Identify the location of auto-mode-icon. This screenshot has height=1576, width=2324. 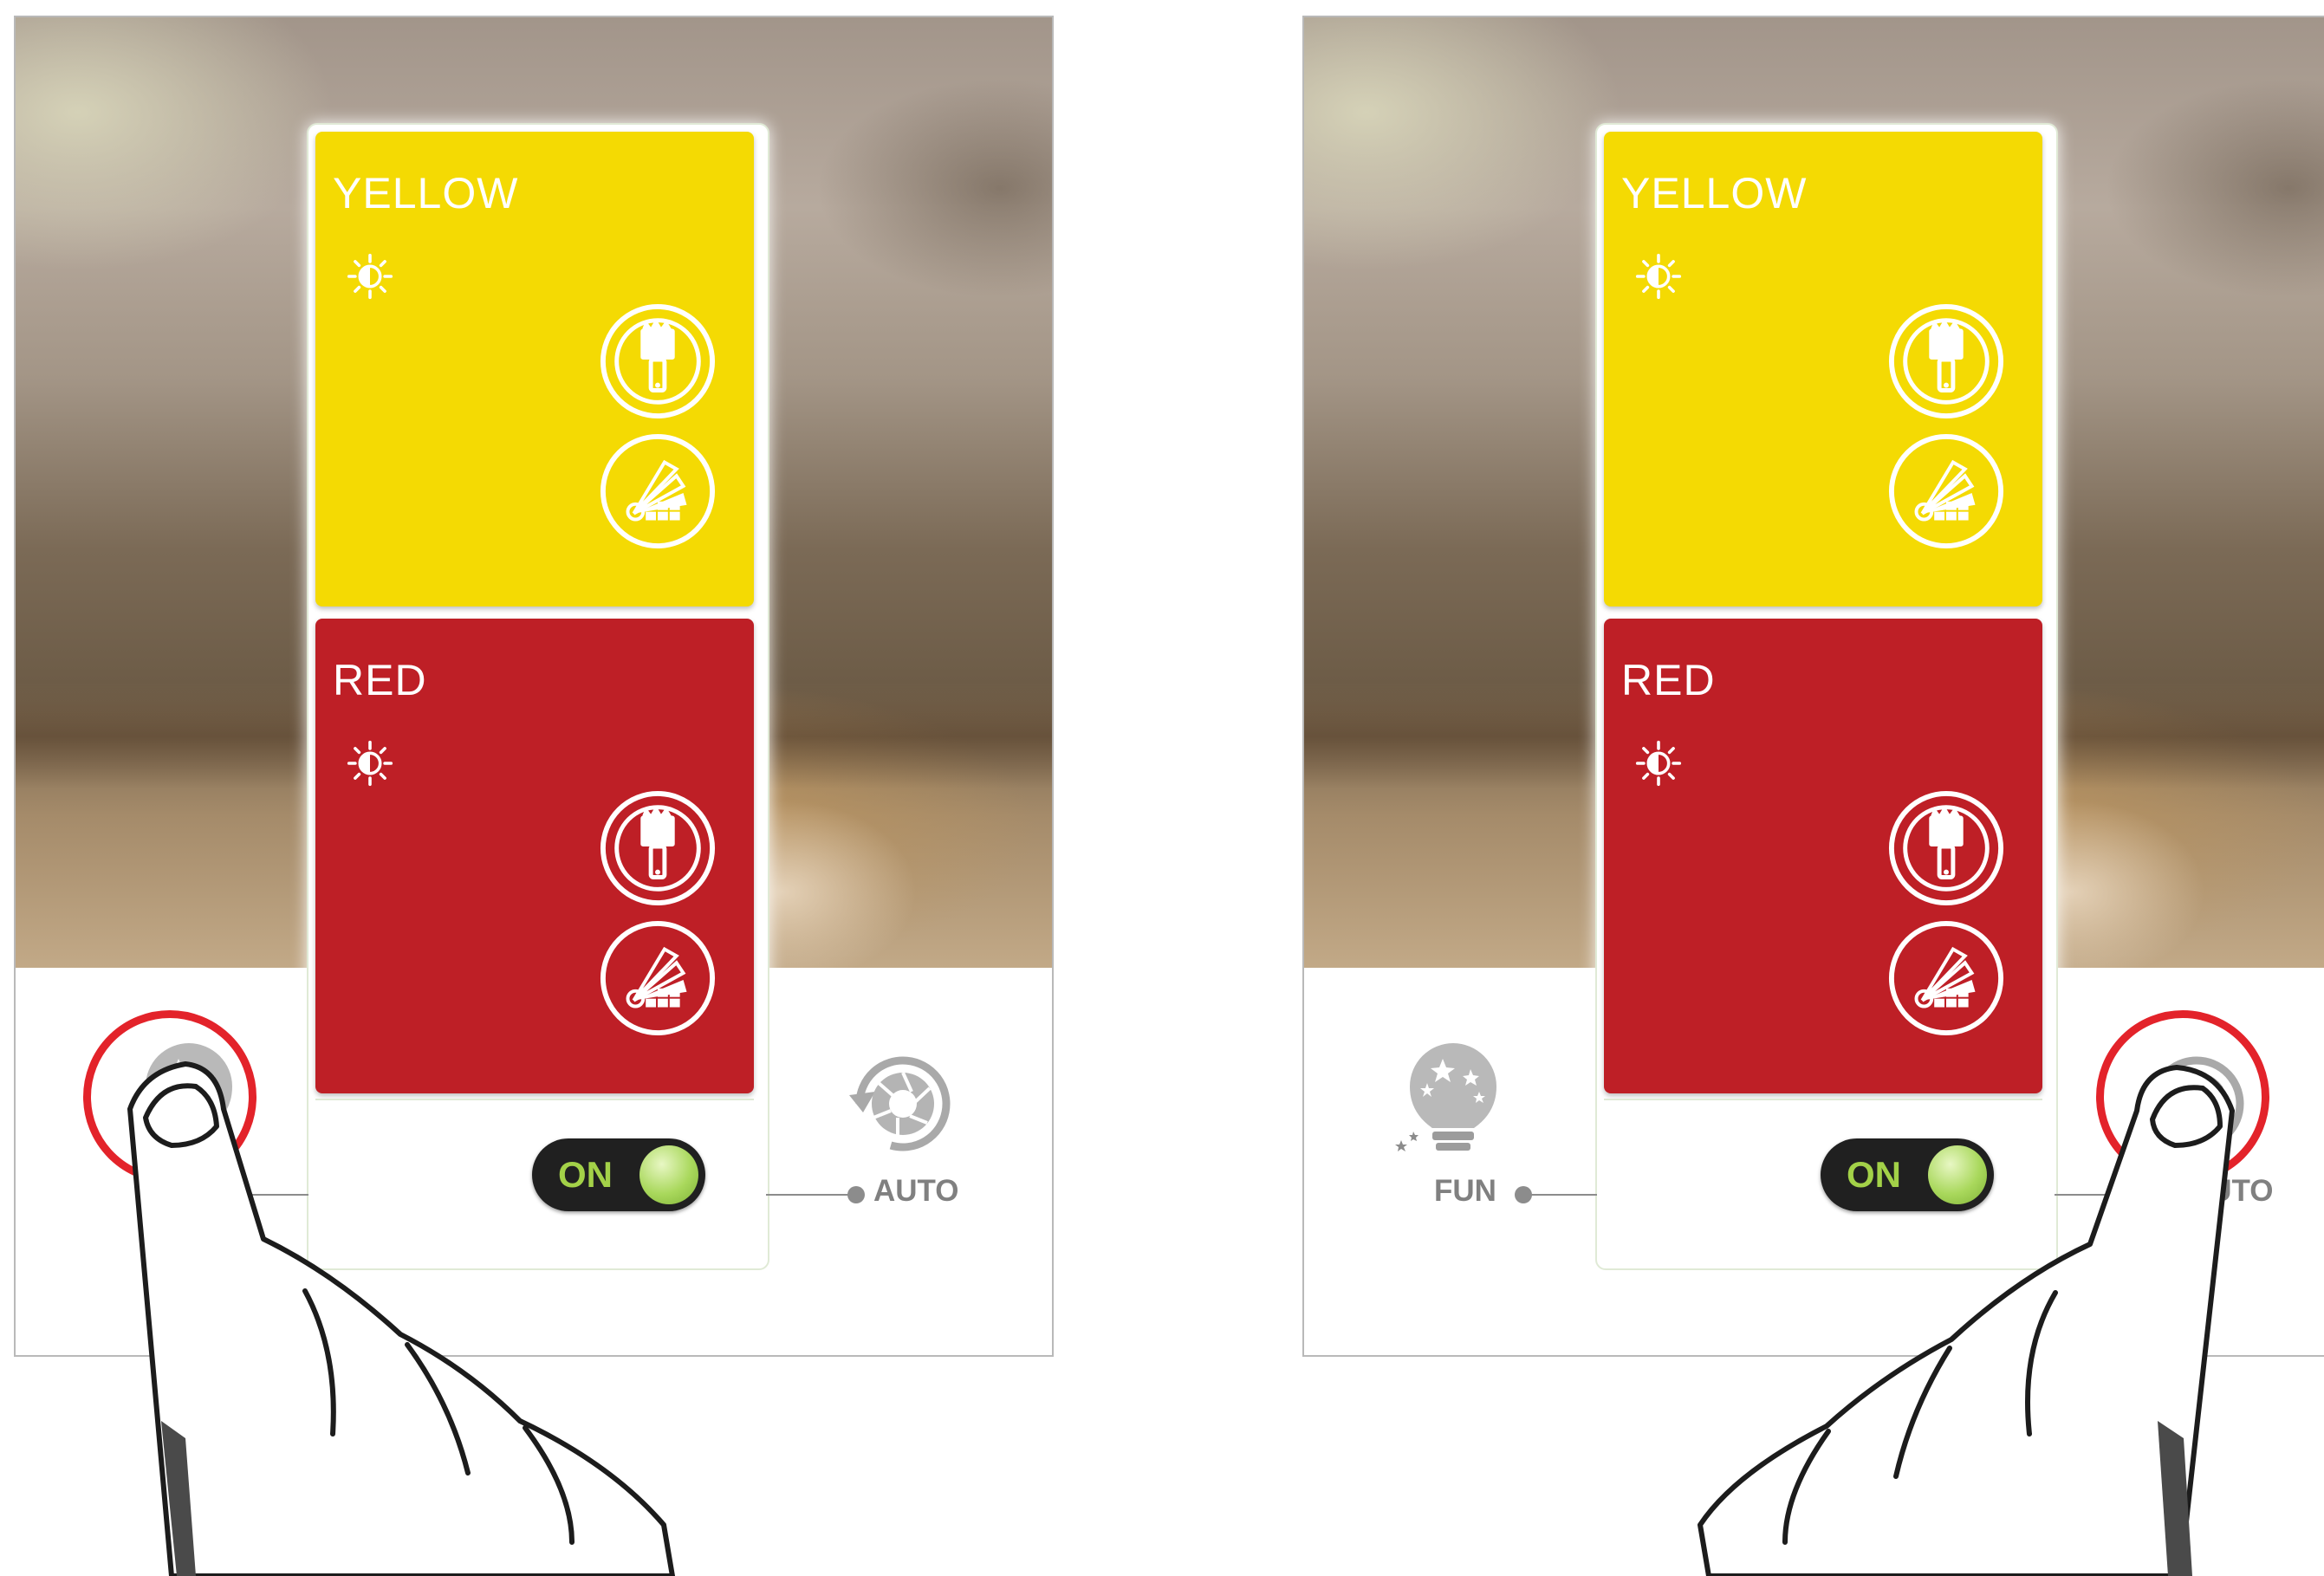
(901, 1105).